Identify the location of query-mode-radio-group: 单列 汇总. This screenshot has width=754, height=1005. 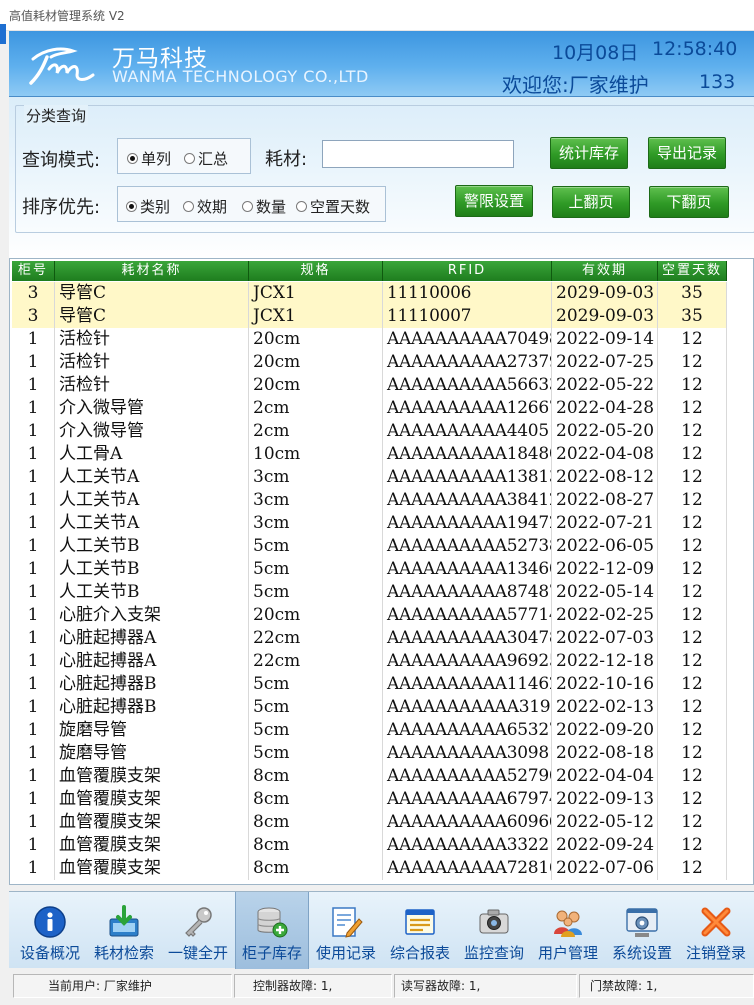
(184, 156).